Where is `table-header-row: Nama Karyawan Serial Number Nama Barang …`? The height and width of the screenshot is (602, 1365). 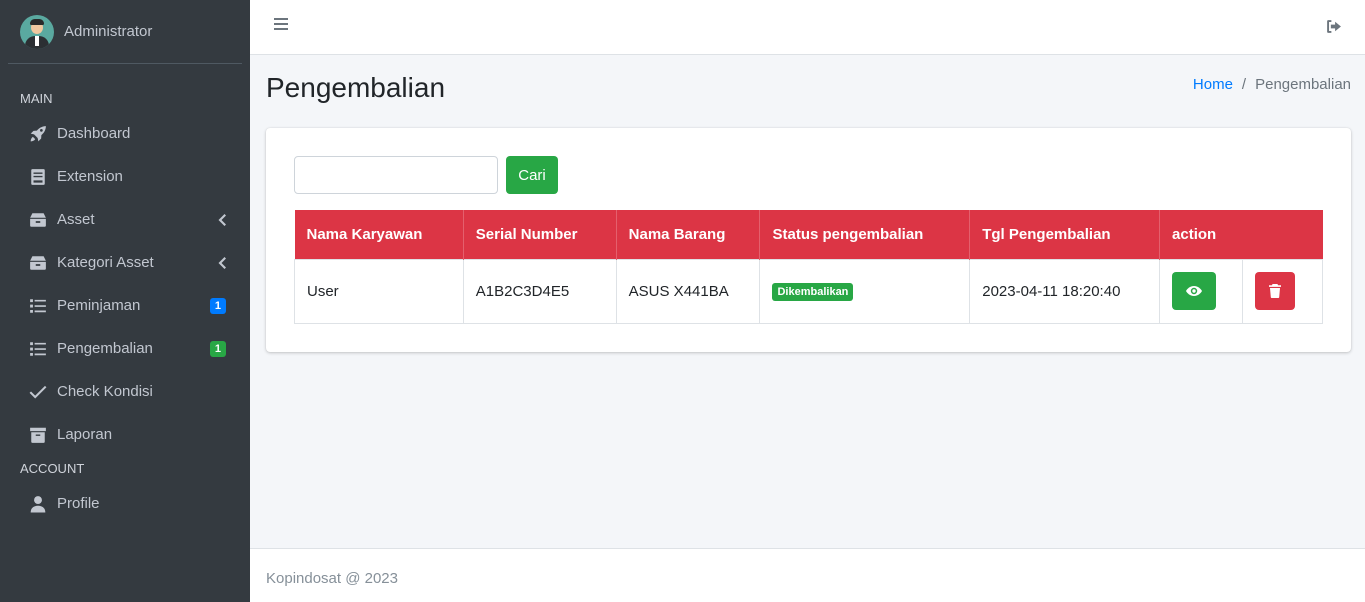
table-header-row: Nama Karyawan Serial Number Nama Barang … is located at coordinates (808, 234).